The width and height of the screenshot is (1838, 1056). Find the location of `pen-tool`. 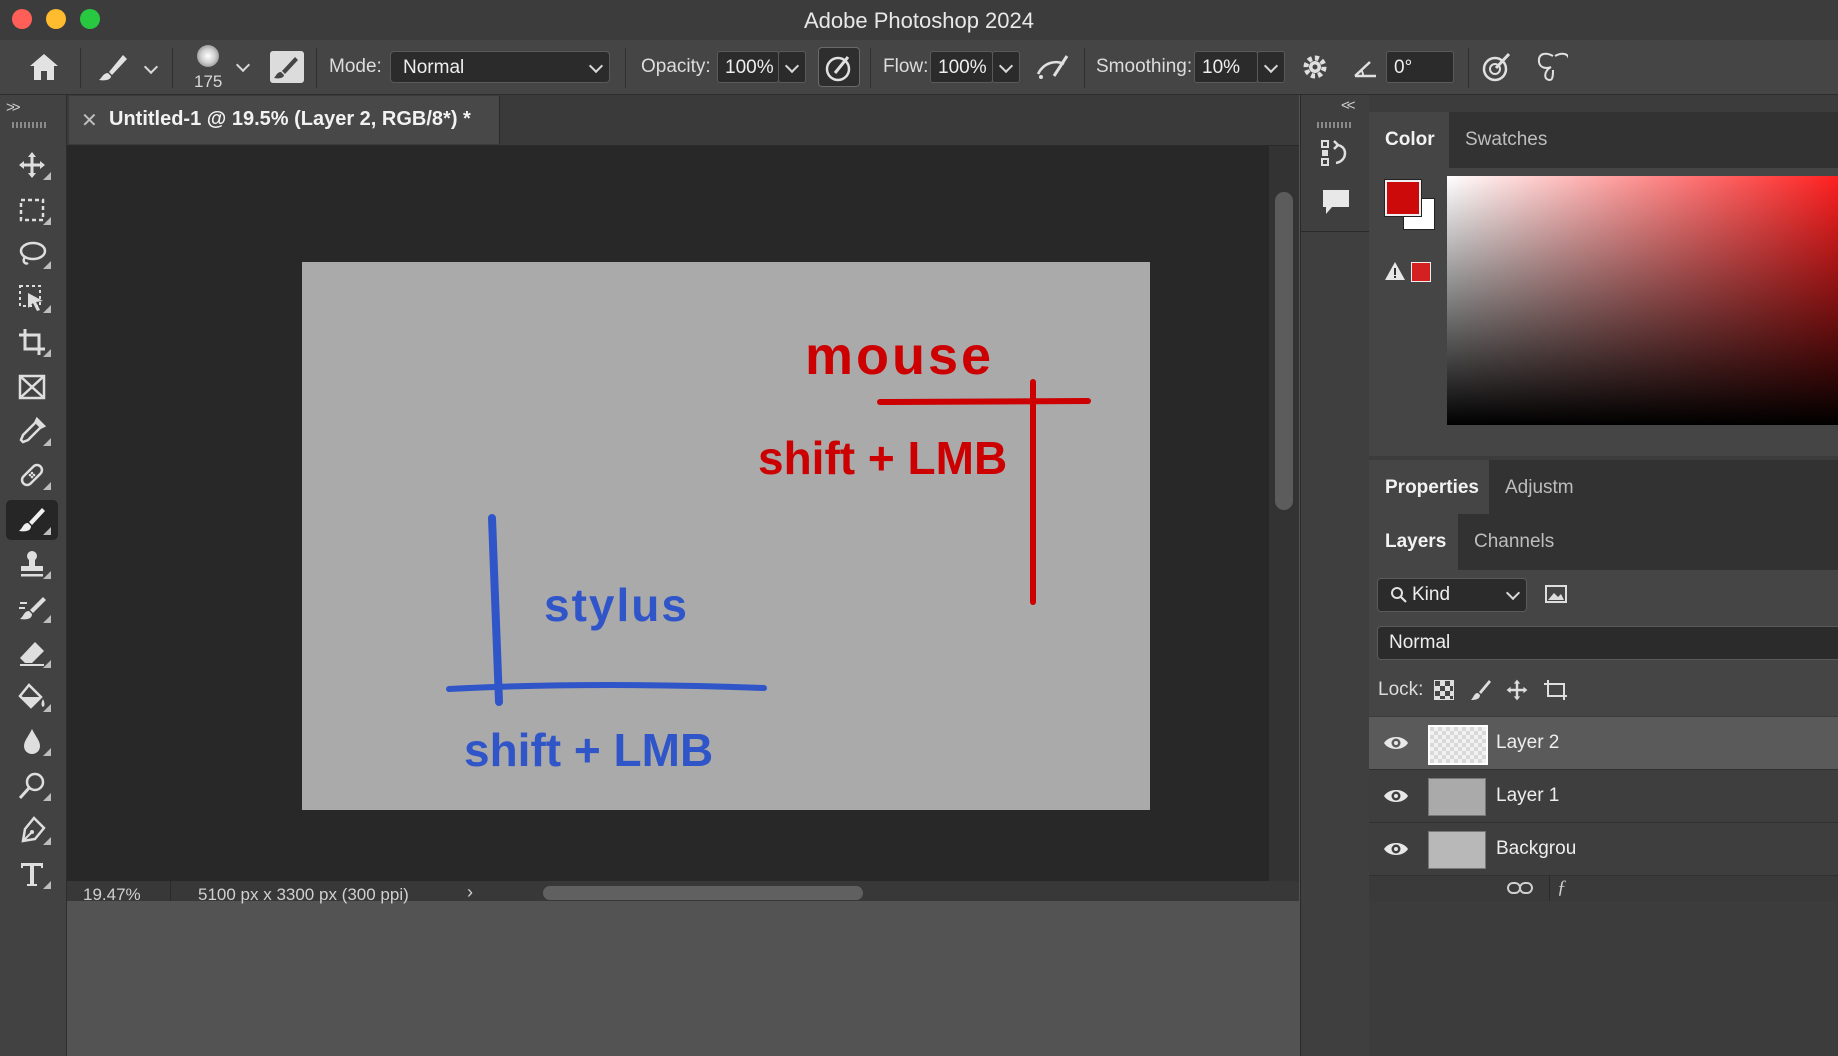

pen-tool is located at coordinates (32, 830).